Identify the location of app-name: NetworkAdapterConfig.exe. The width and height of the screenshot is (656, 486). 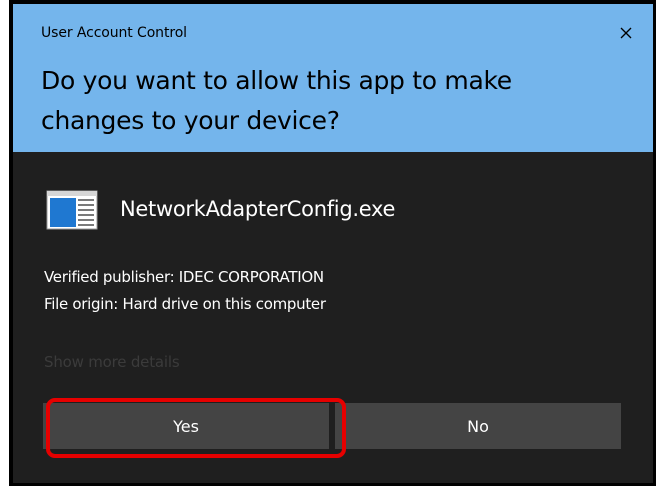
(258, 209).